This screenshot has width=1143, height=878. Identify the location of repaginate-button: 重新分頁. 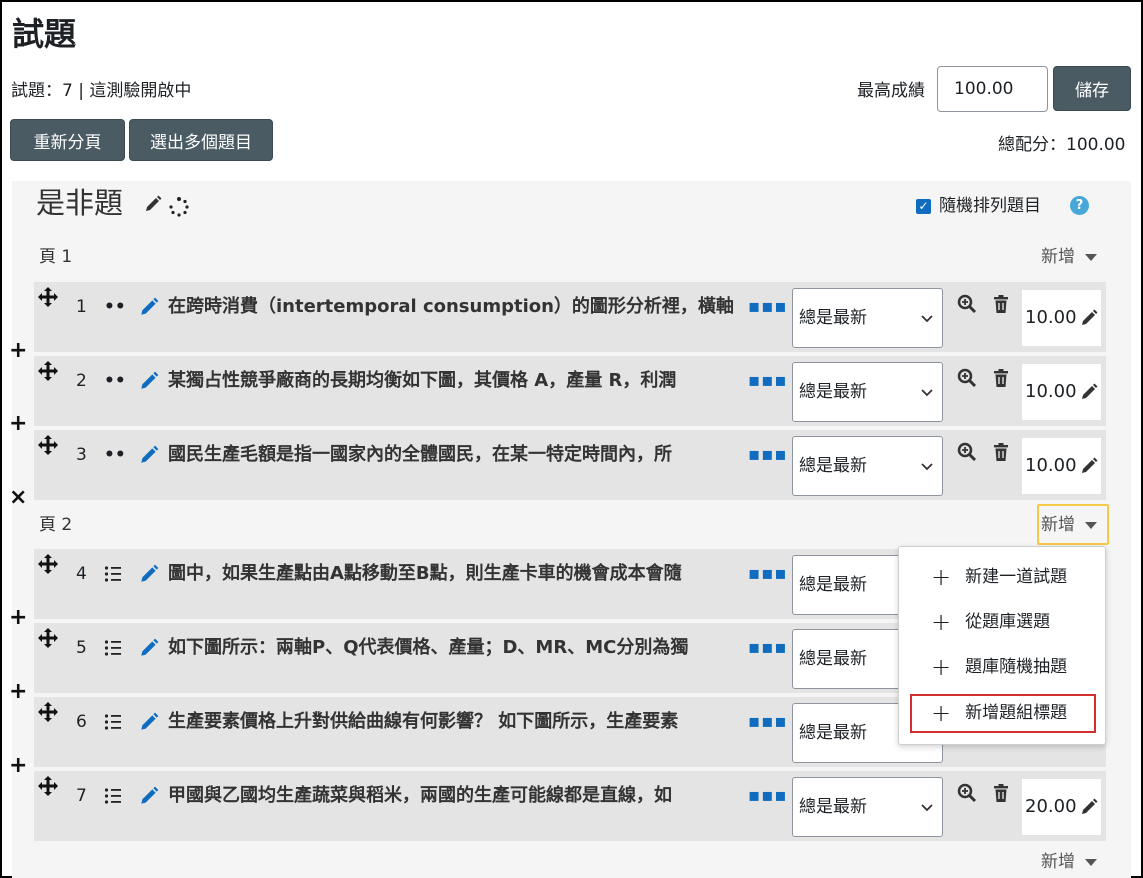
(67, 140).